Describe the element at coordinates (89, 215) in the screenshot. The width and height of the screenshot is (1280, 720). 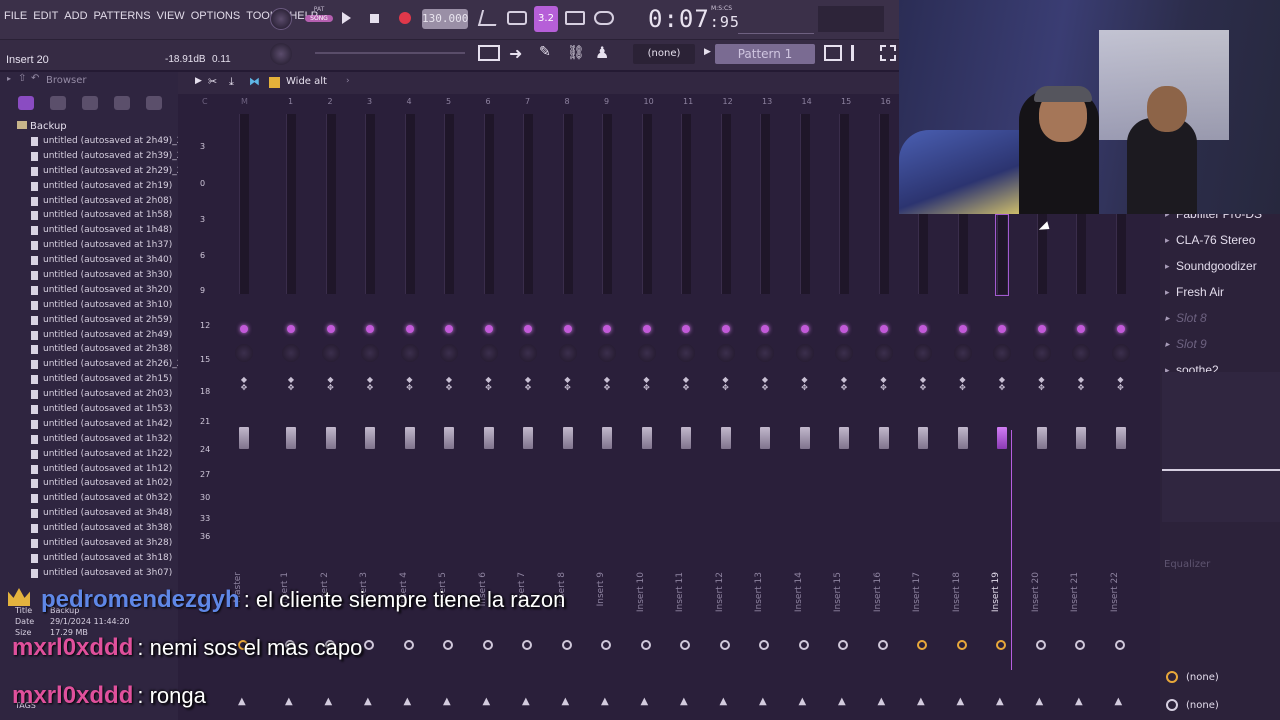
I see `file-item: untitled (autosaved at 1h58)` at that location.